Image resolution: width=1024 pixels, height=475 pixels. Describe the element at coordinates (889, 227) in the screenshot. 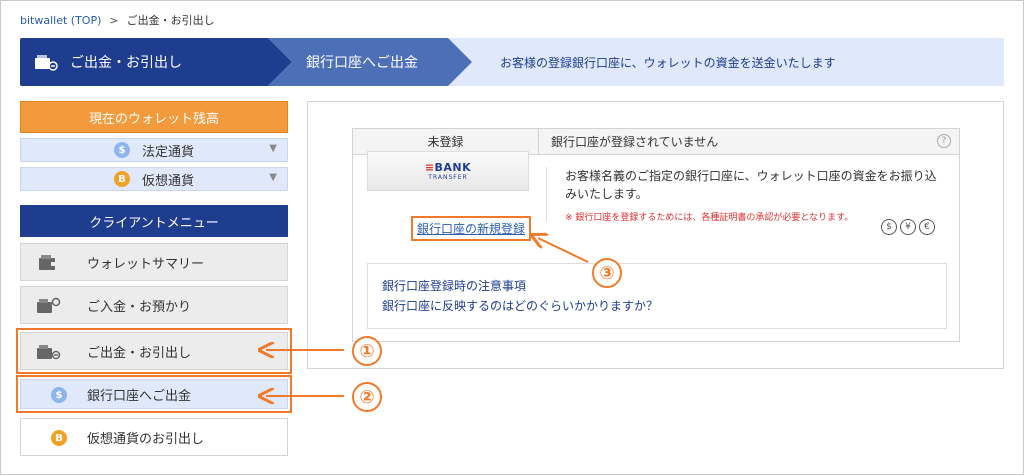

I see `dollar-icon: $` at that location.